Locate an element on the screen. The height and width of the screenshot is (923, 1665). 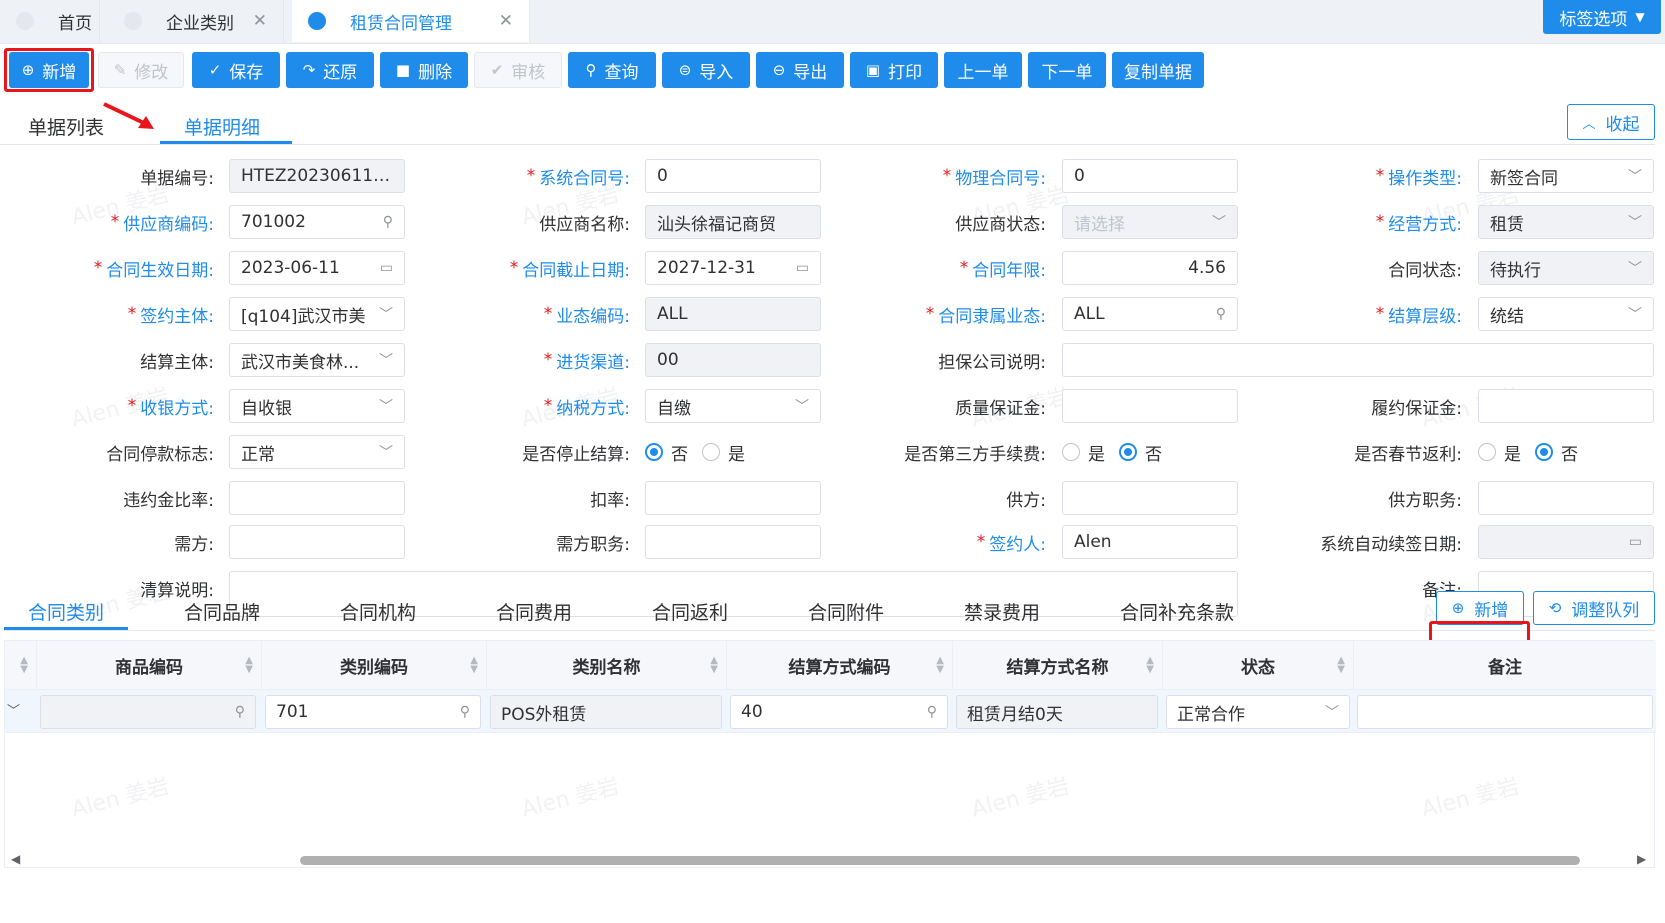
doc-no-field: HTEZ20230611000 is located at coordinates (317, 176).